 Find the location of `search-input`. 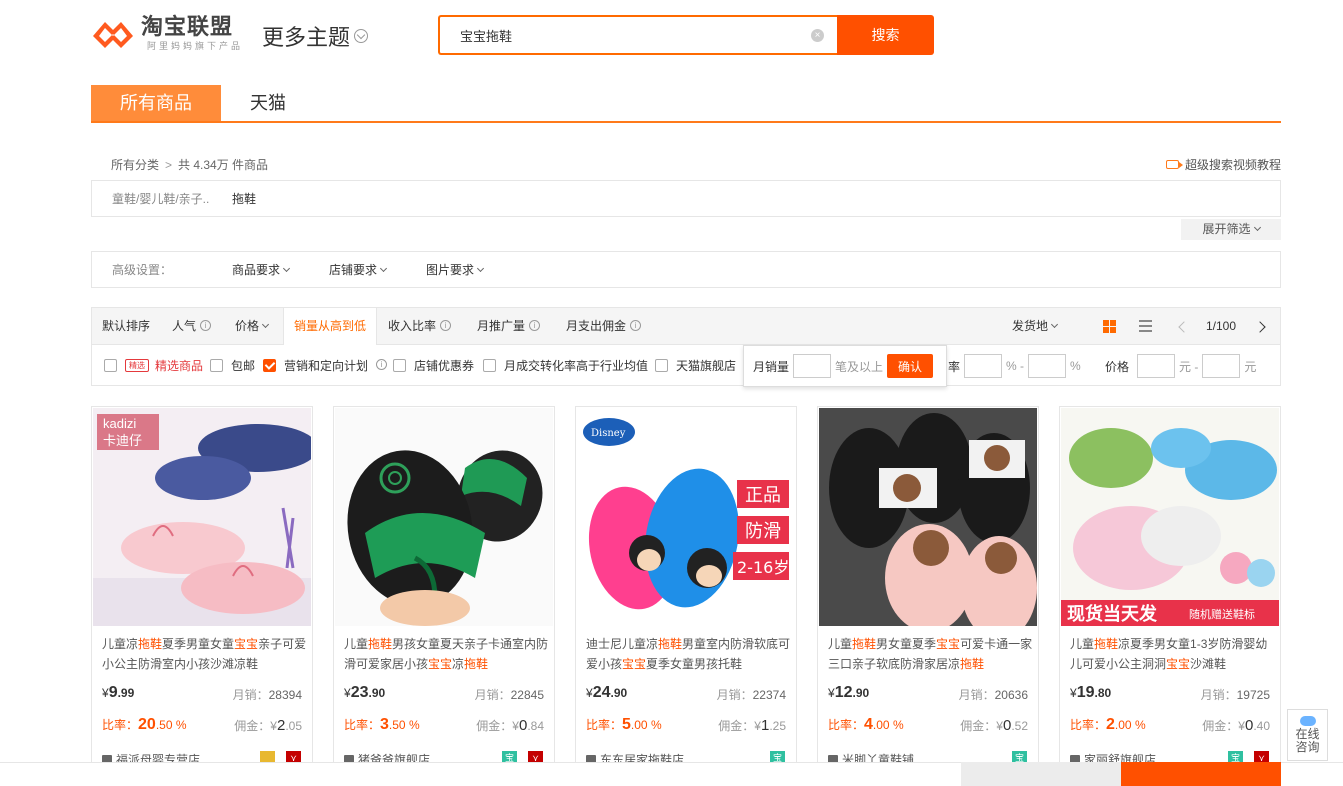

search-input is located at coordinates (630, 35).